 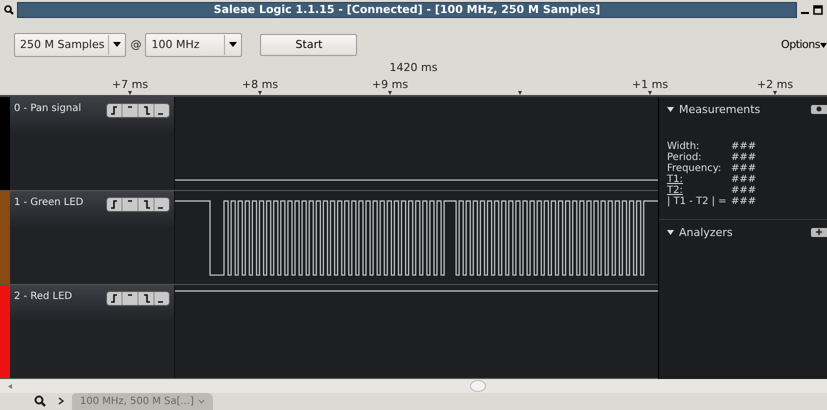 What do you see at coordinates (407, 10) in the screenshot?
I see `window-title: Saleae Logic 1.1.15 - [Connected] - [100 MHz, 250 M Samples]` at bounding box center [407, 10].